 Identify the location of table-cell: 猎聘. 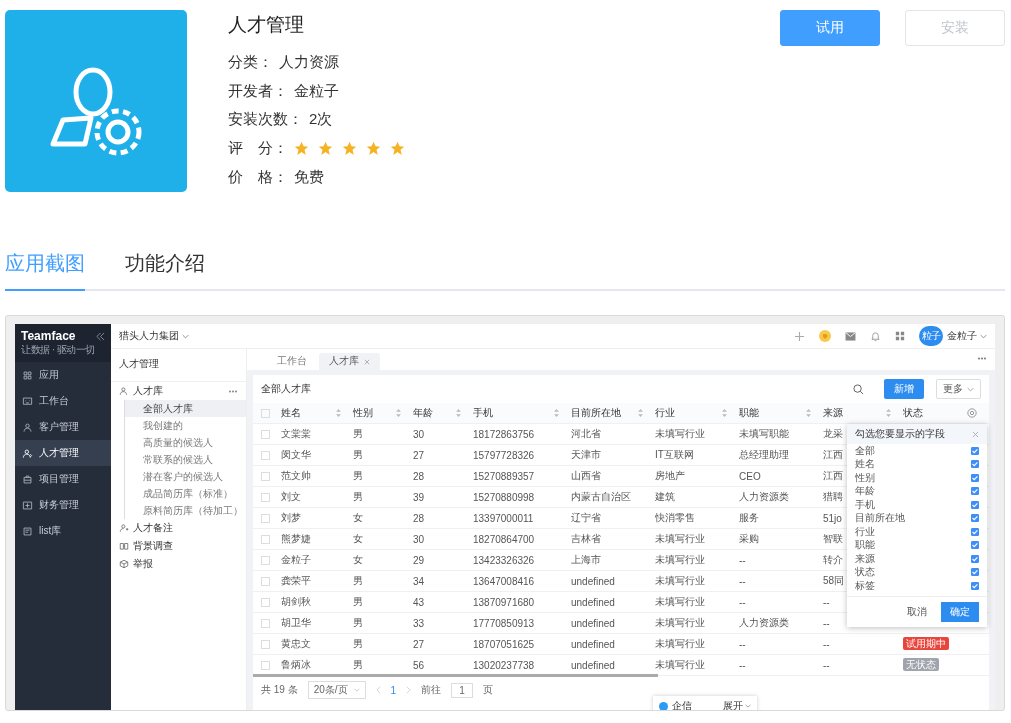
(833, 497).